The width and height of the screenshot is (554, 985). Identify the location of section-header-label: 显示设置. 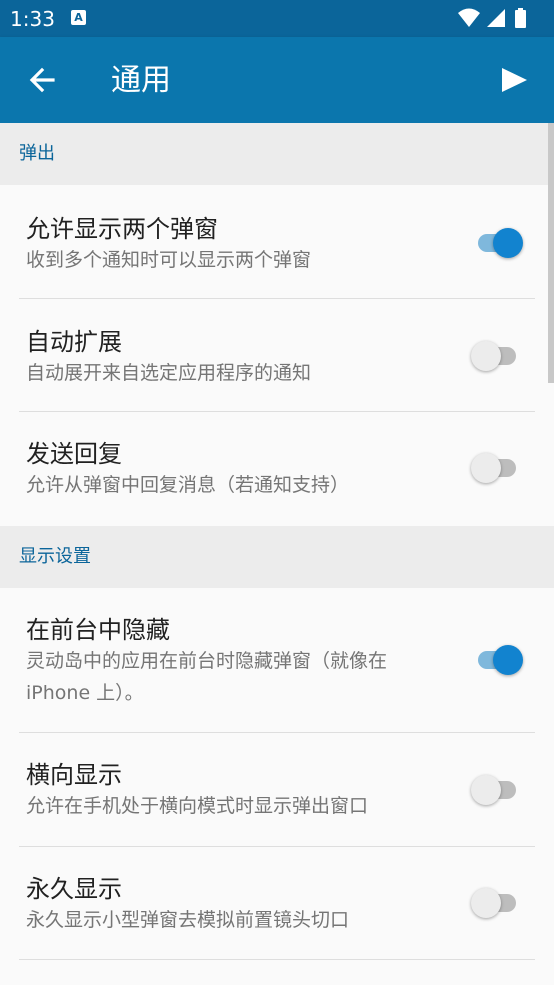
(55, 556).